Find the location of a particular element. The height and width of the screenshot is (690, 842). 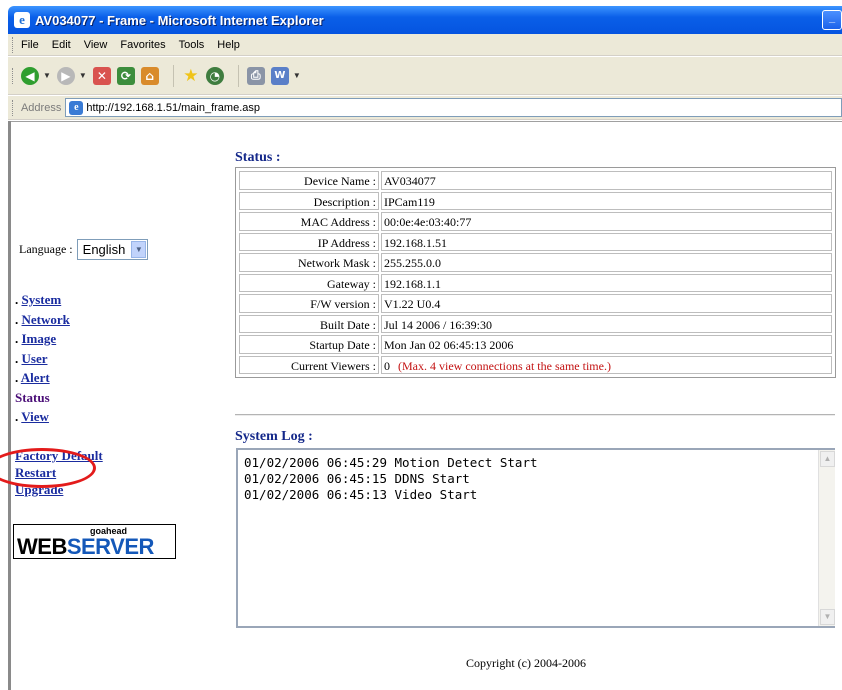

goahead-webserver-logo: goahead WEBSERVER is located at coordinates (94, 541).